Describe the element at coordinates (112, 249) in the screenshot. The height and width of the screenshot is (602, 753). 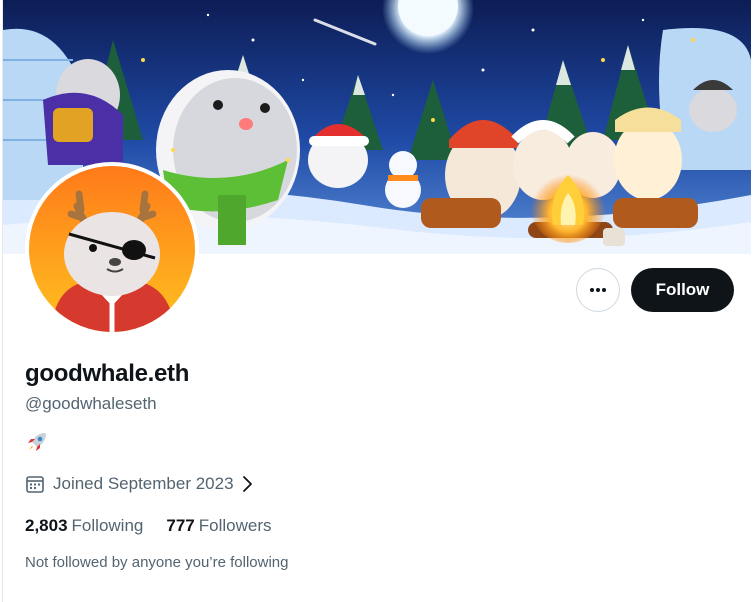
I see `avatar` at that location.